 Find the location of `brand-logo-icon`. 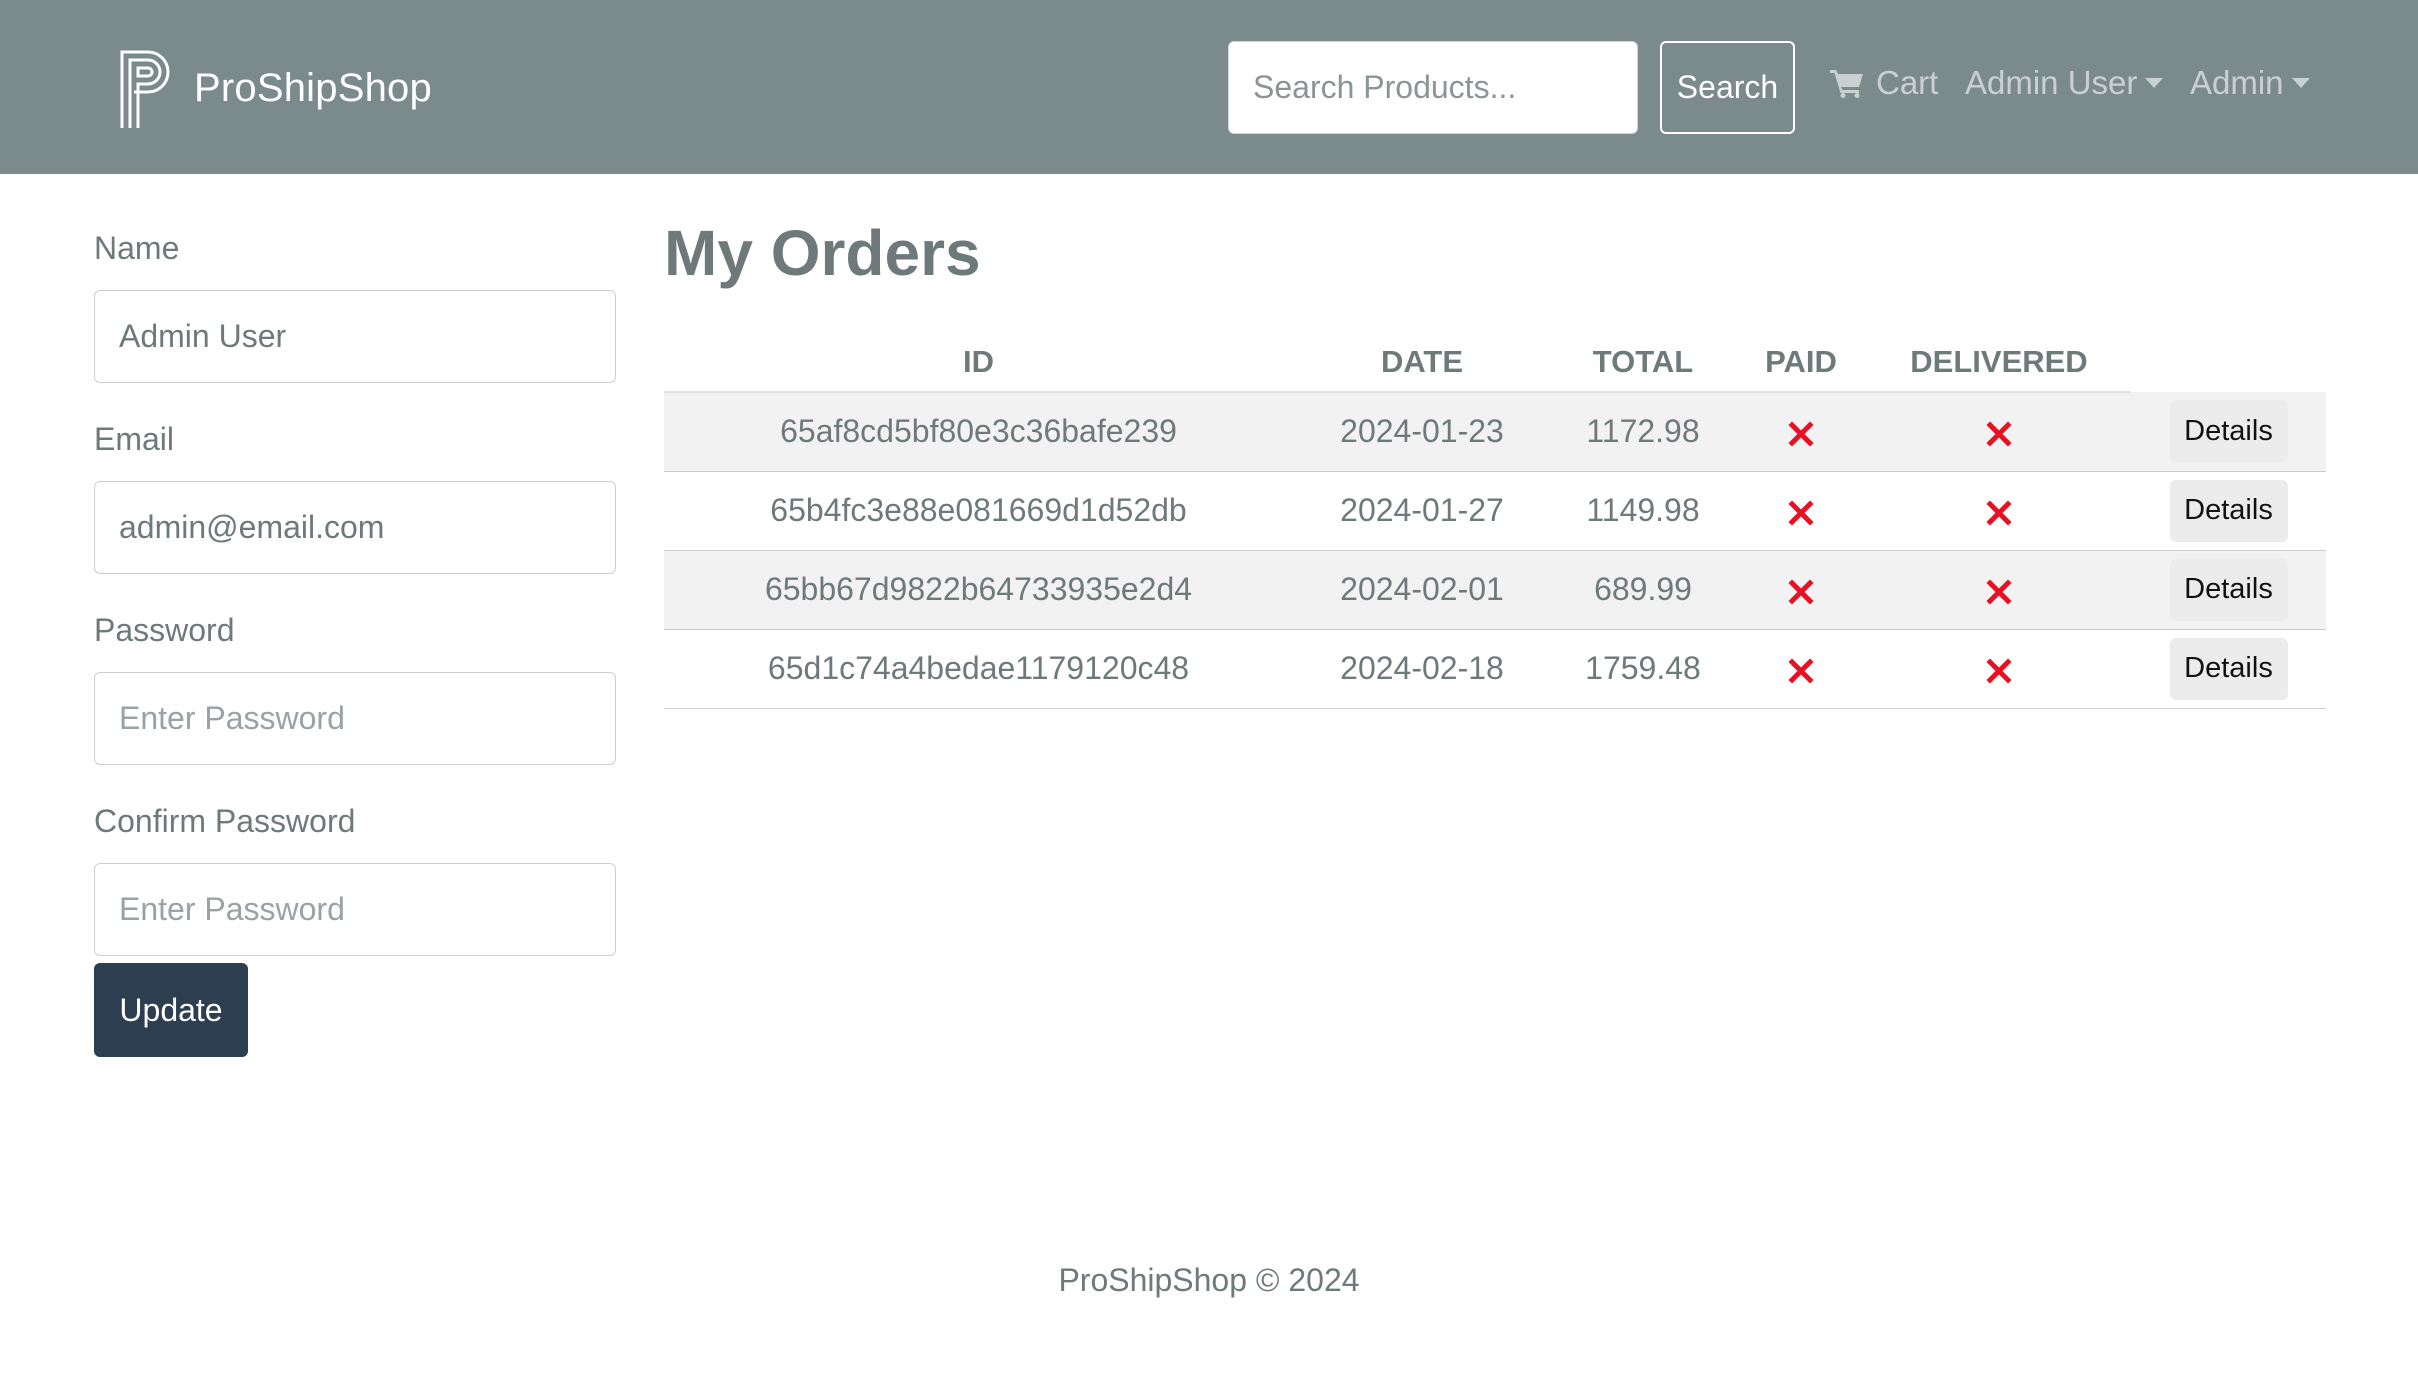

brand-logo-icon is located at coordinates (145, 89).